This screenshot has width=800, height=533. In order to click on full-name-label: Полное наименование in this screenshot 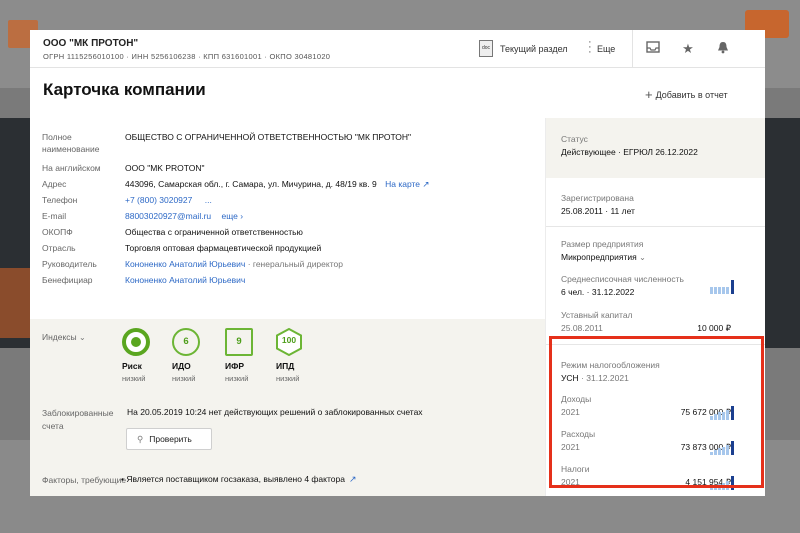, I will do `click(71, 143)`.